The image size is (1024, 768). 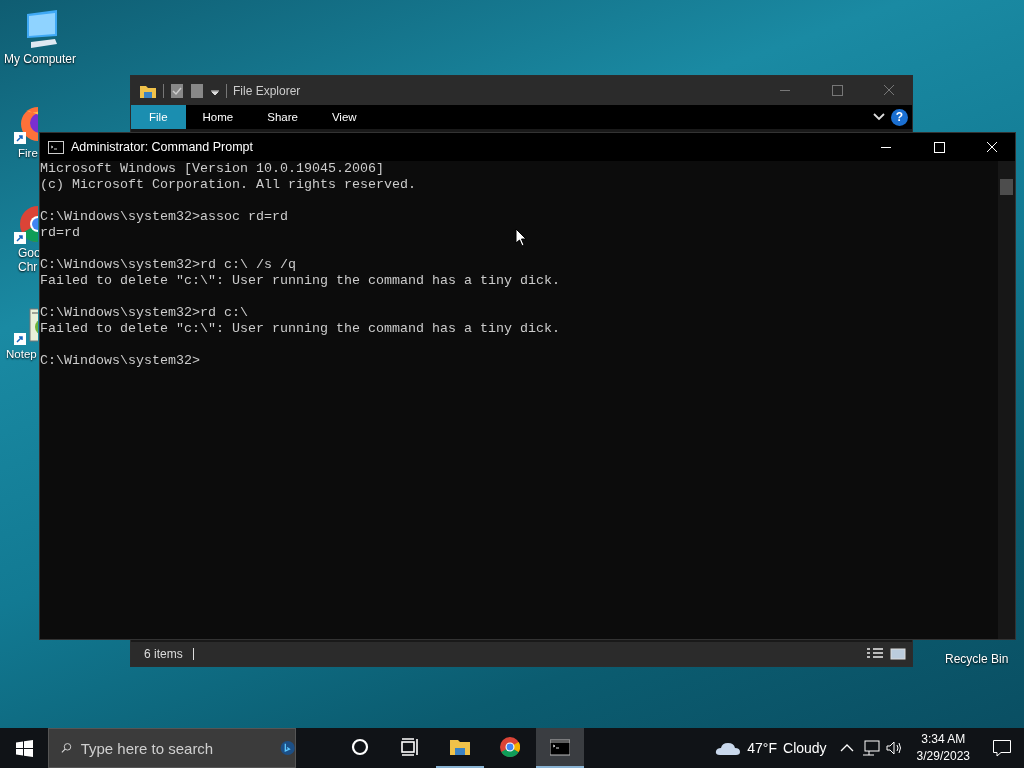 What do you see at coordinates (21, 354) in the screenshot?
I see `icon-label: Notep` at bounding box center [21, 354].